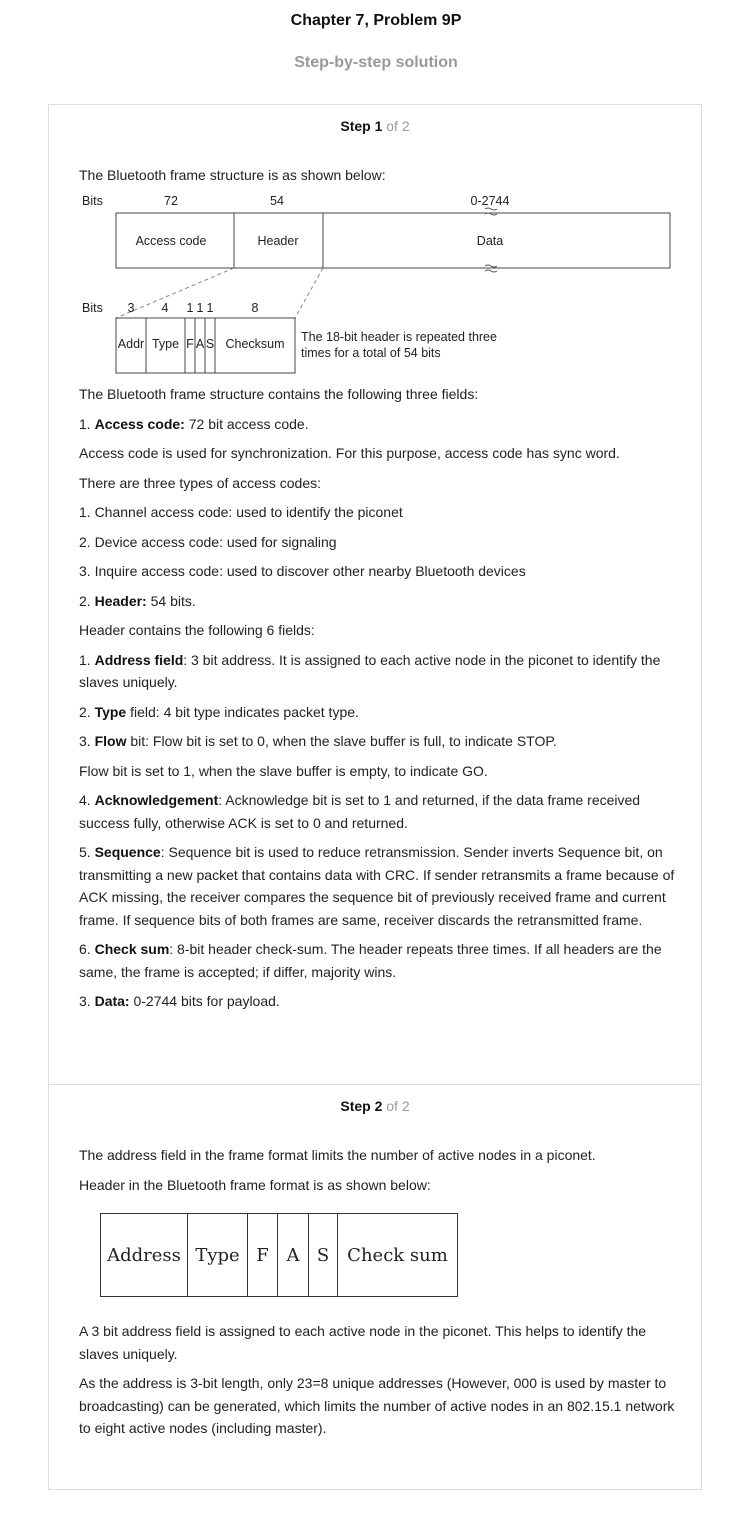 This screenshot has width=752, height=1518. I want to click on hbits-f: 1, so click(190, 308).